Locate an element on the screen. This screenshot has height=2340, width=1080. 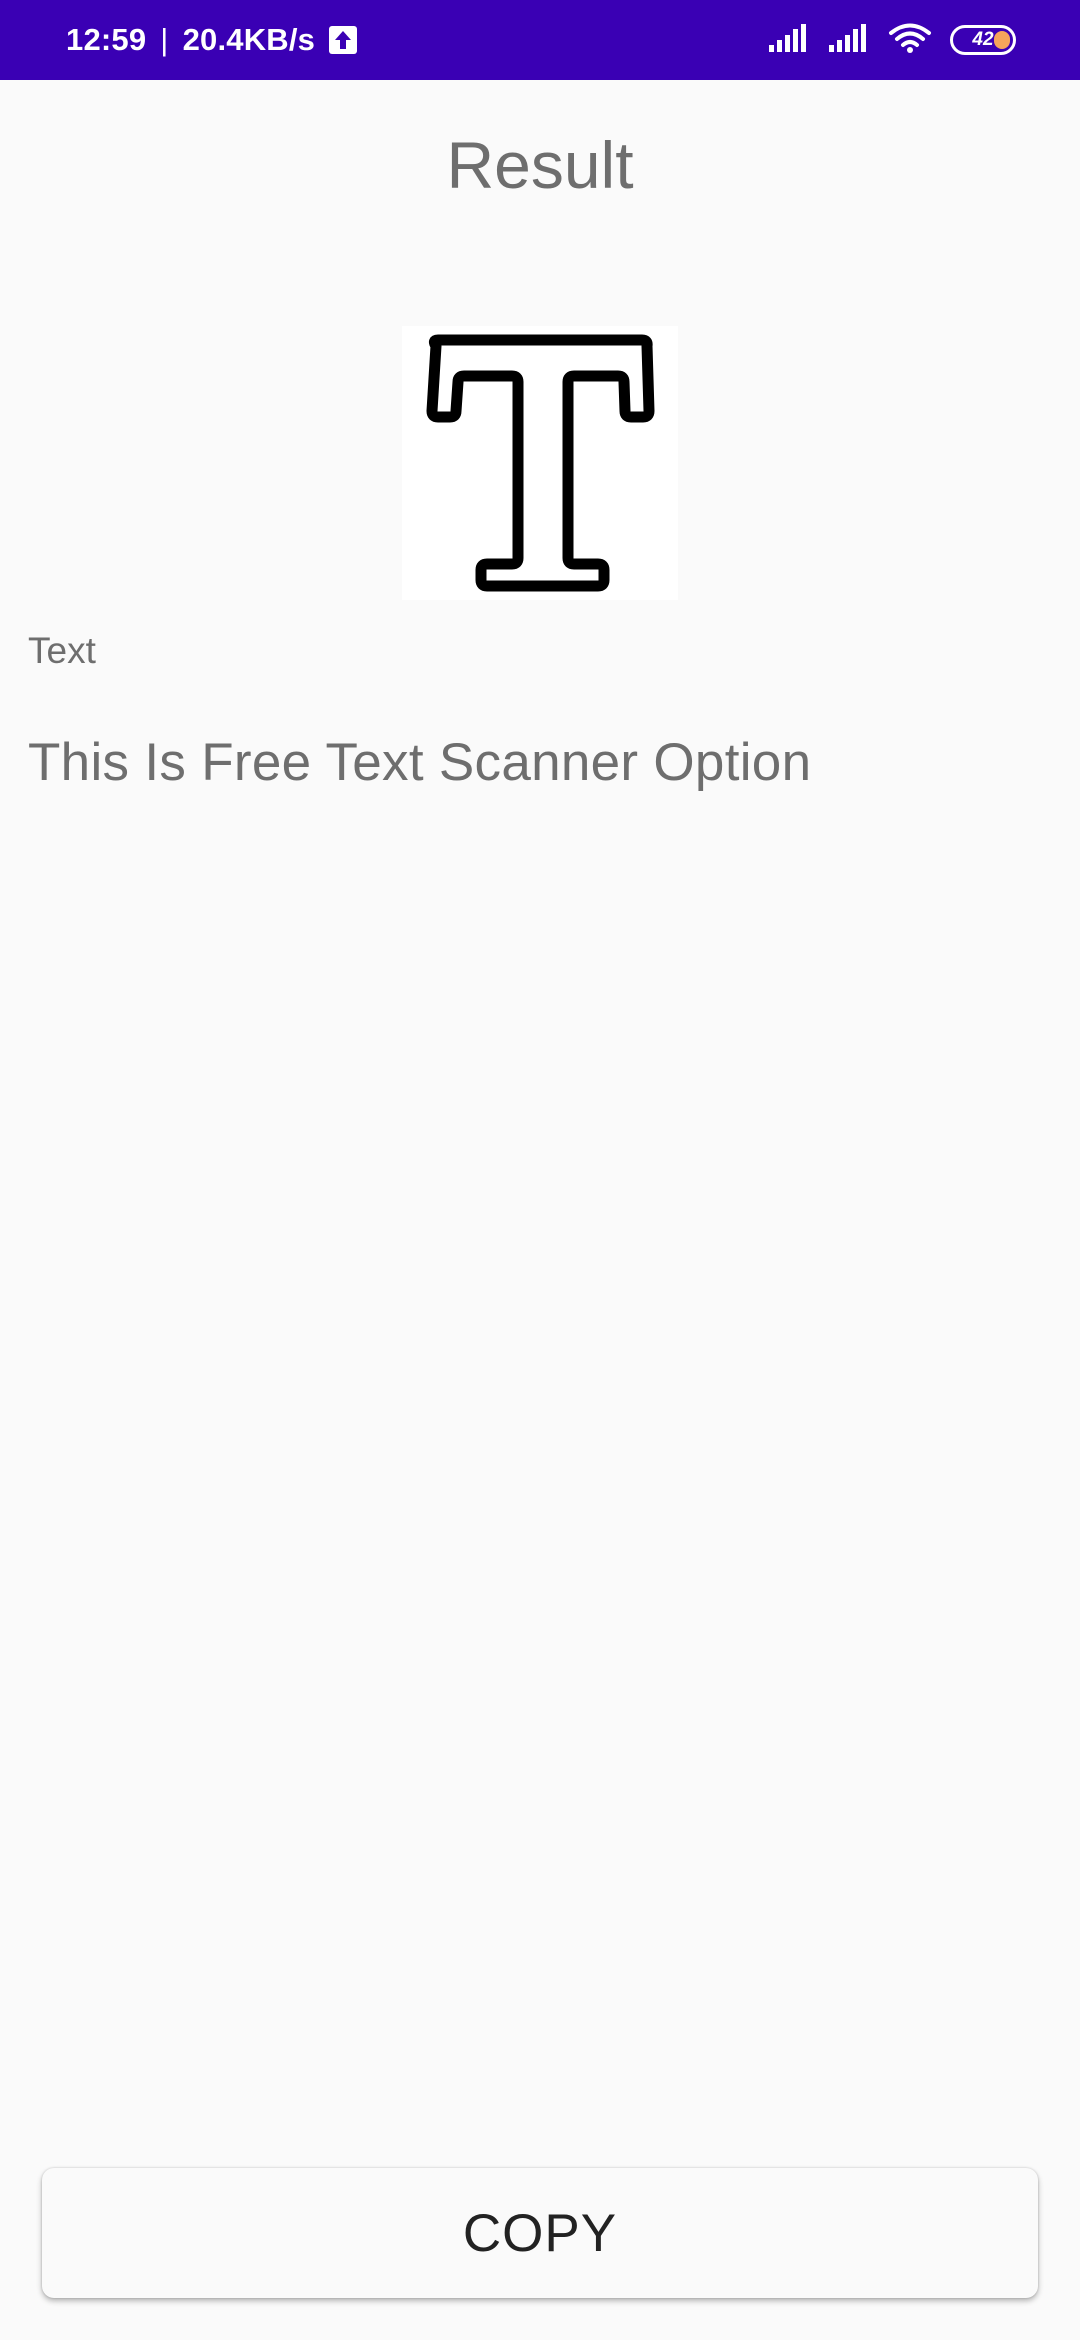
result-text: This Is Free Text Scanner Option is located at coordinates (420, 762).